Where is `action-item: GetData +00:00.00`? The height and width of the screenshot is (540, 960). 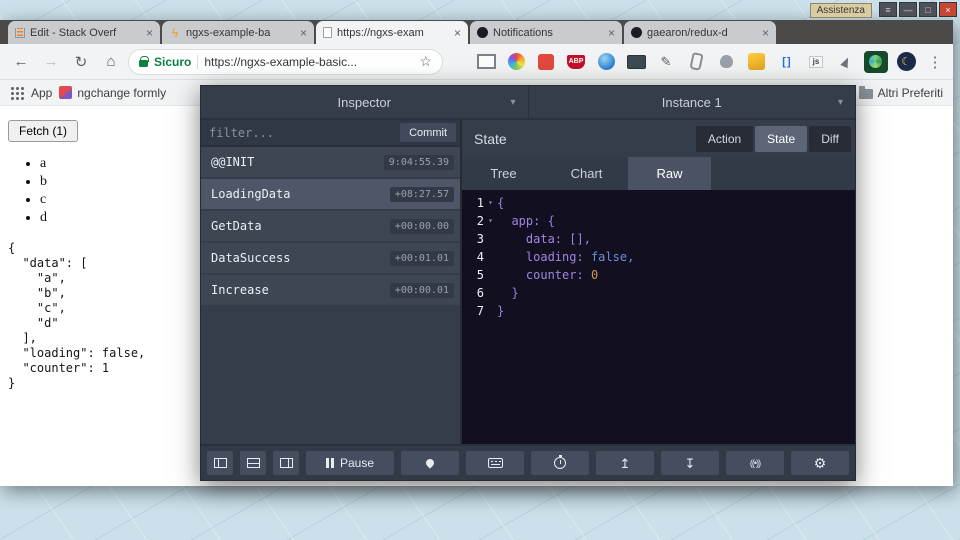
action-item: GetData +00:00.00 is located at coordinates (330, 226).